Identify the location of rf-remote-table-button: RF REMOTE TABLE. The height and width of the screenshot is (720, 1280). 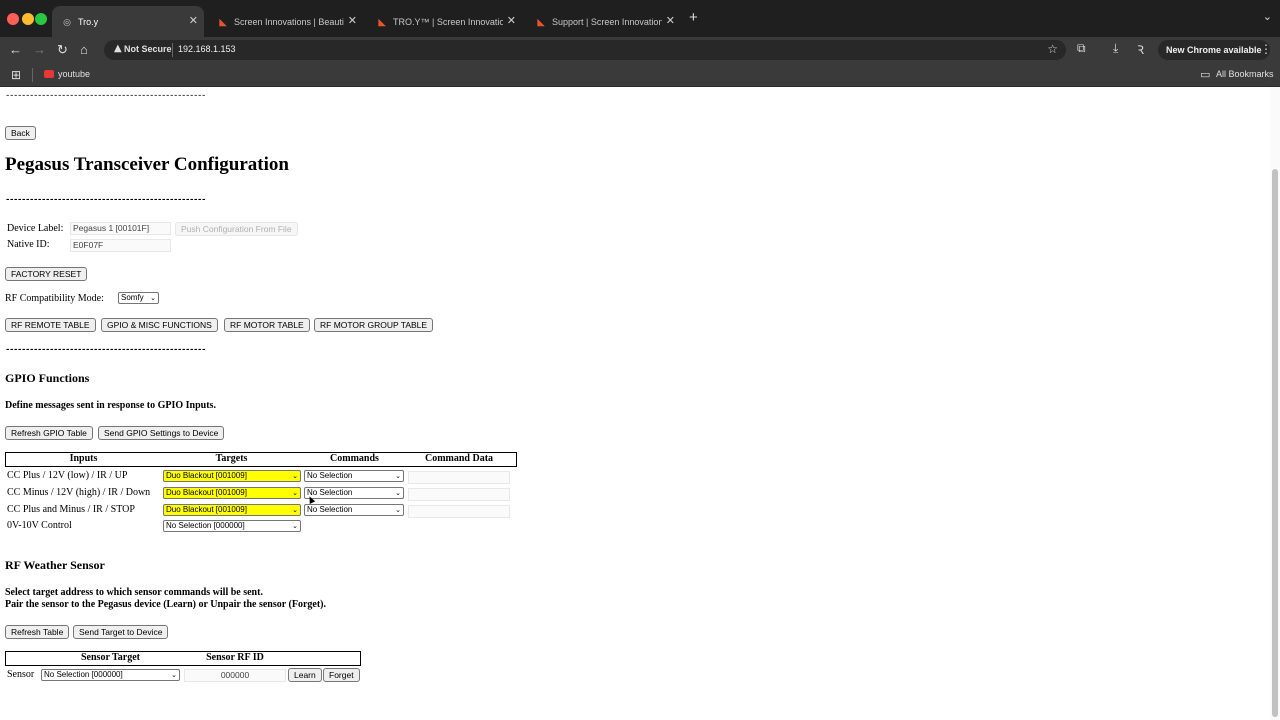
(50, 325).